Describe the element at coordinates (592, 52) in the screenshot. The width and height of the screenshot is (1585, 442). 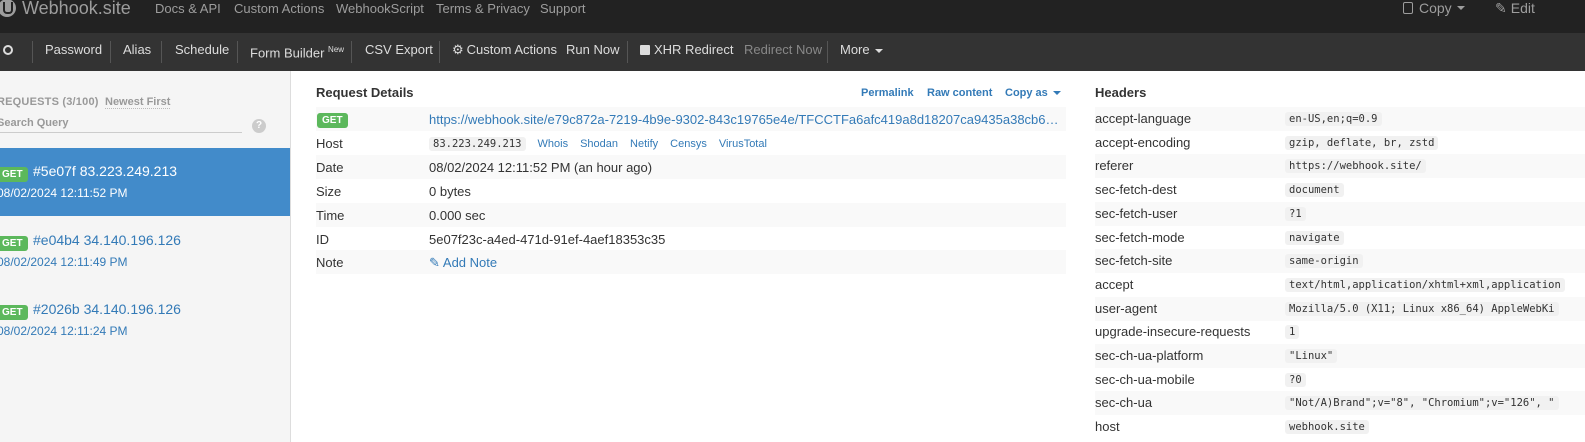
I see `run-now-button: Run Now` at that location.